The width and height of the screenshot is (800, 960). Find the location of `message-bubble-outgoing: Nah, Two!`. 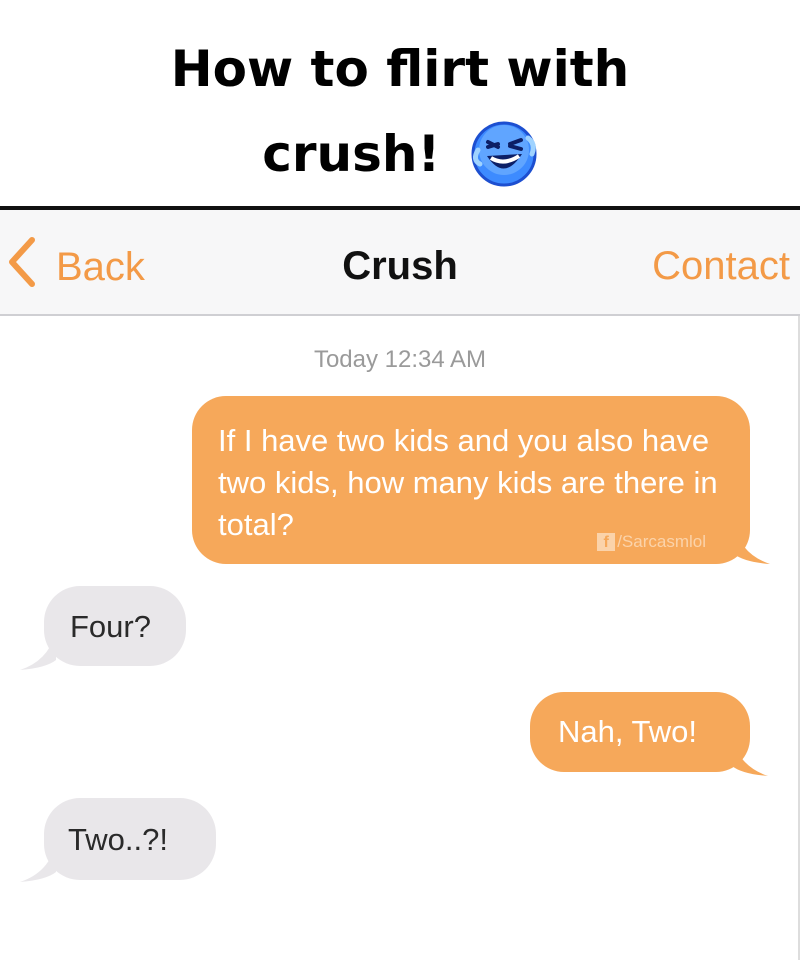

message-bubble-outgoing: Nah, Two! is located at coordinates (640, 732).